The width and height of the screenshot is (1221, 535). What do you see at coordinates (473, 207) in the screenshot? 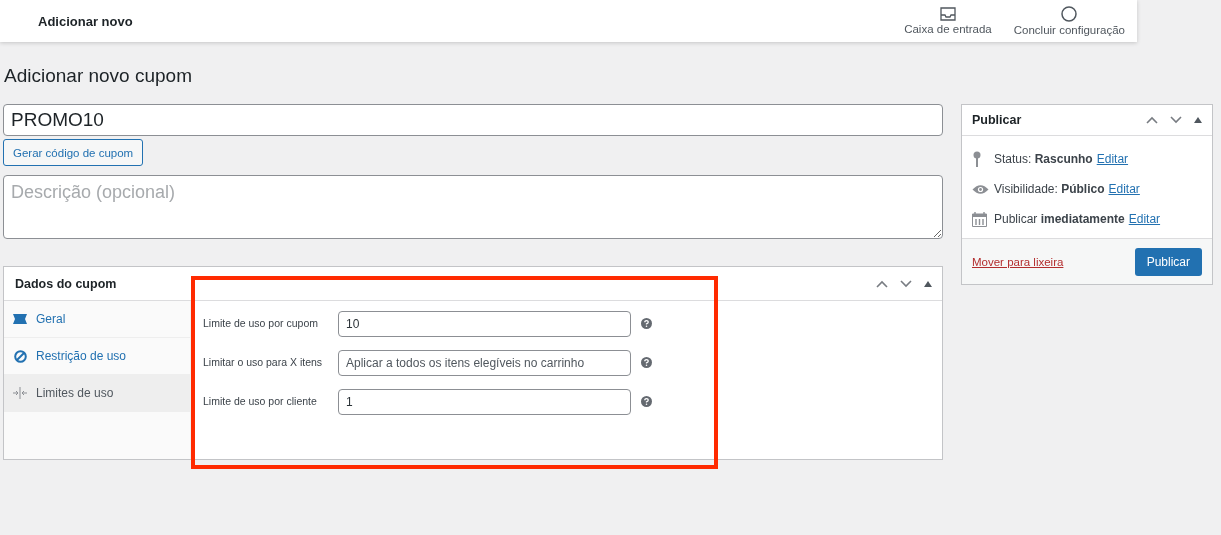
I see `description-field: Descrição (opcional)` at bounding box center [473, 207].